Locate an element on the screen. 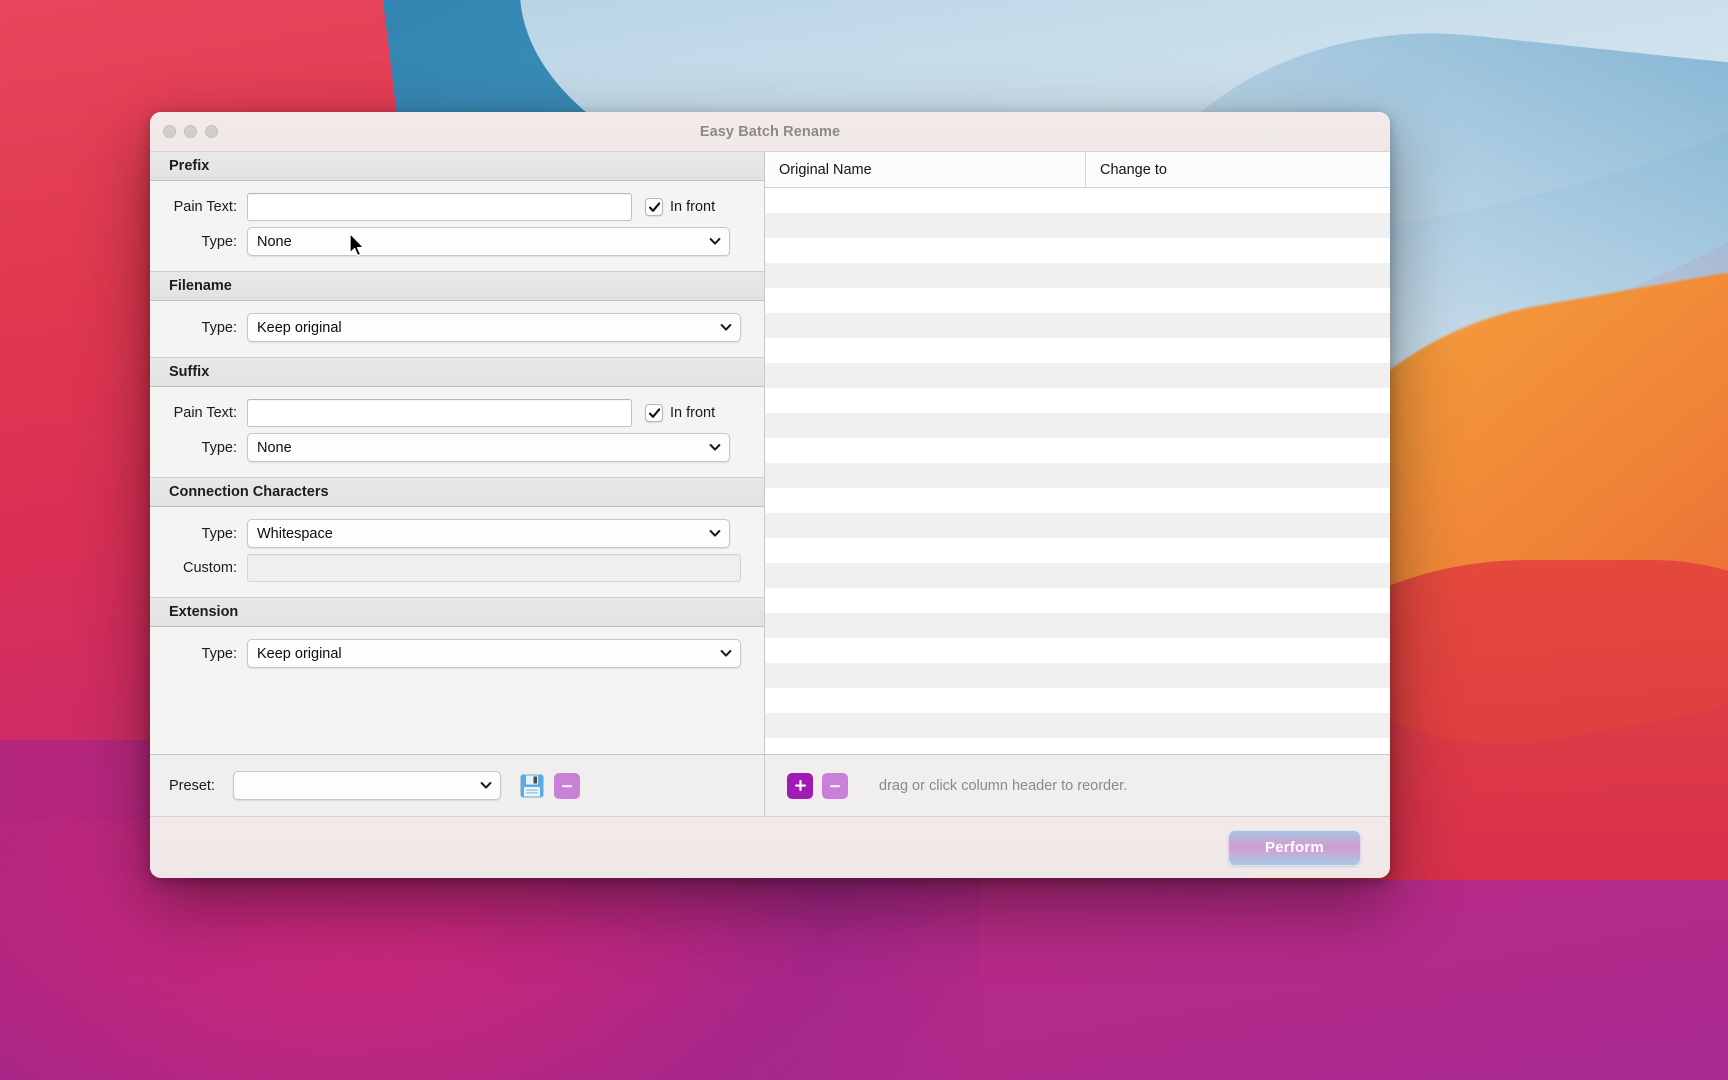  prefix-pain-text-row: Pain Text: In front is located at coordinates (457, 207).